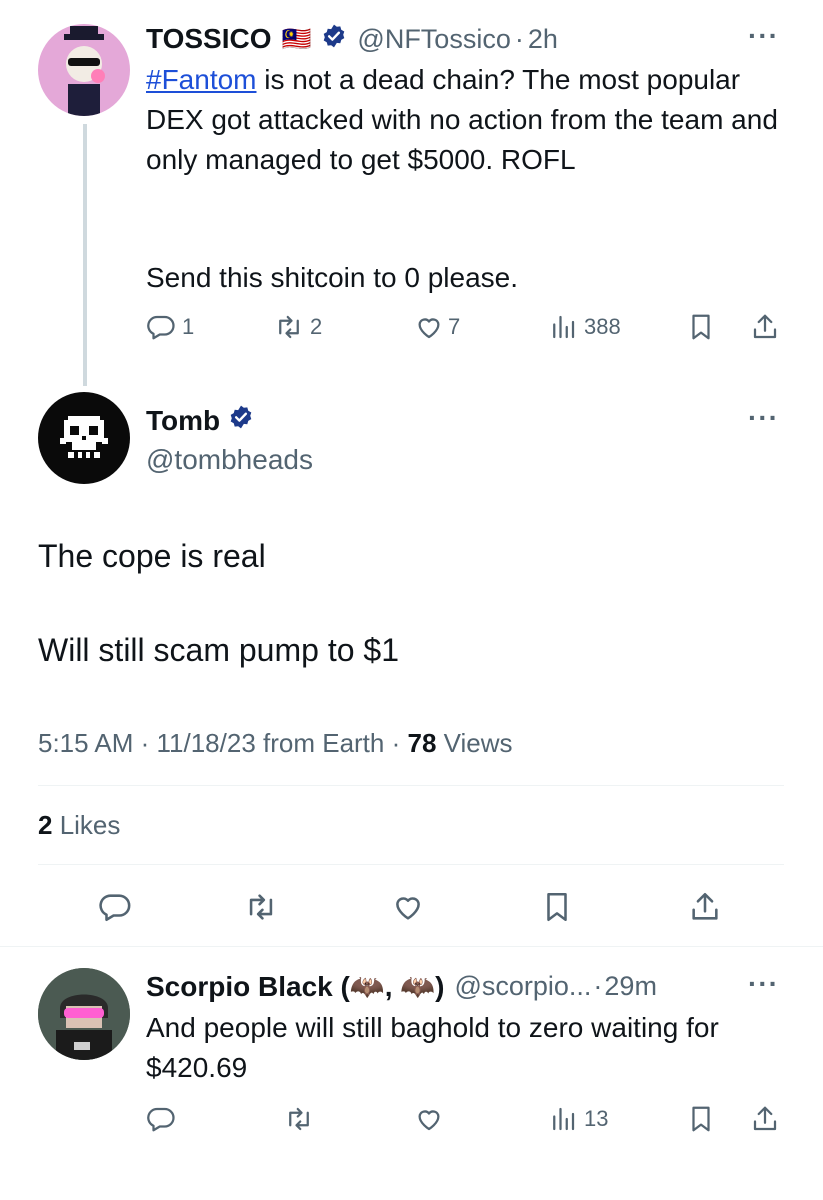  Describe the element at coordinates (84, 1014) in the screenshot. I see `avatar-scorpio-black` at that location.